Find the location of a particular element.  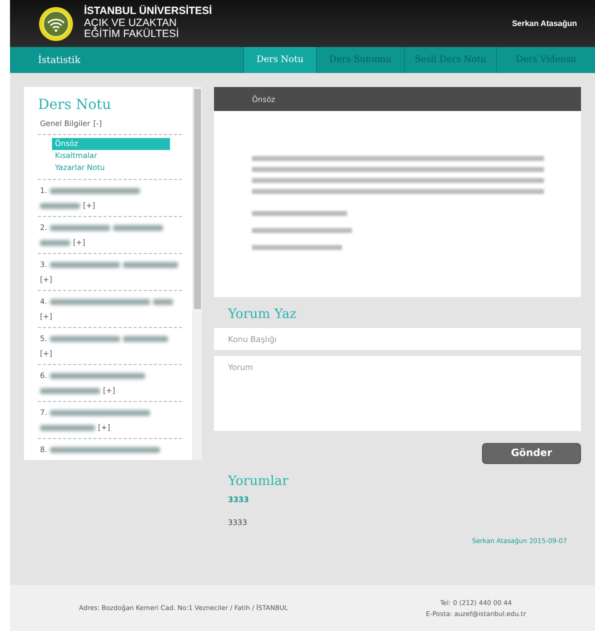

university-logo-icon is located at coordinates (56, 24).